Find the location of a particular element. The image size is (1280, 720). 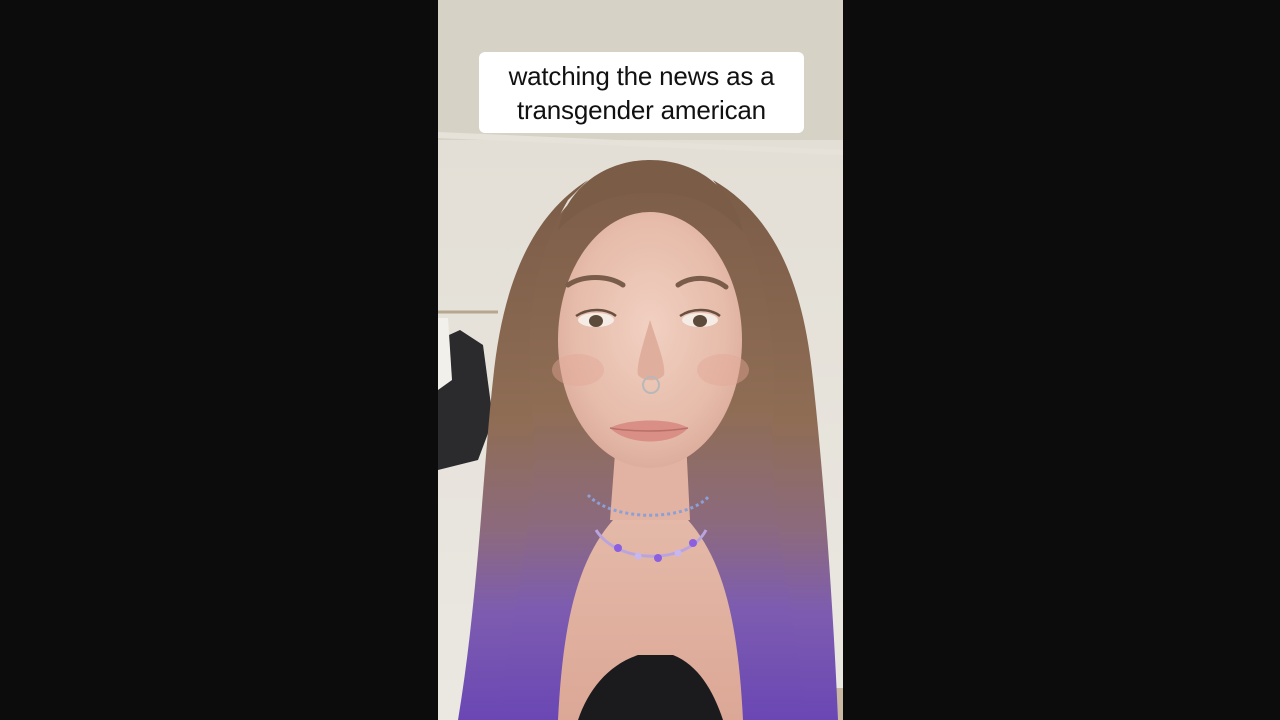

iris-right is located at coordinates (700, 321).